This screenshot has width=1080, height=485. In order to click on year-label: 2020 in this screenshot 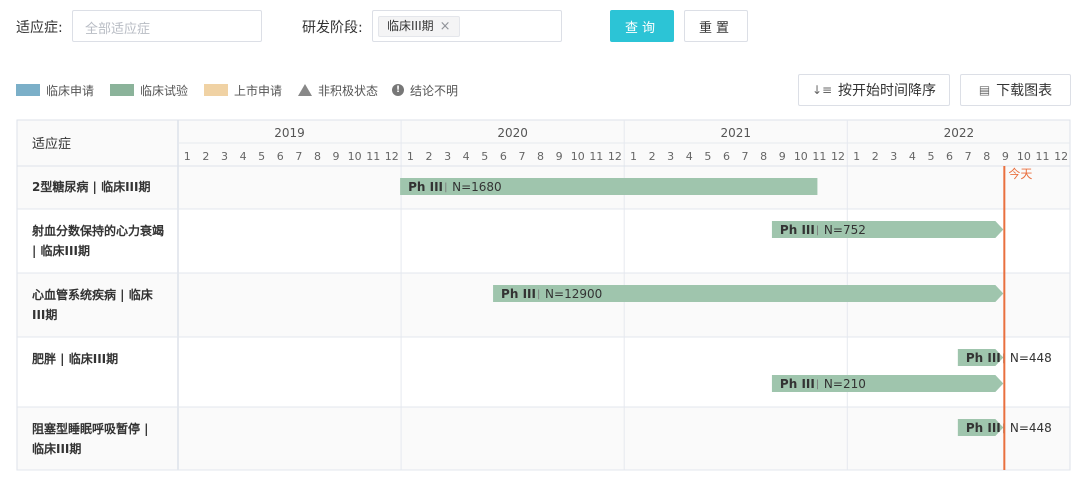, I will do `click(512, 133)`.